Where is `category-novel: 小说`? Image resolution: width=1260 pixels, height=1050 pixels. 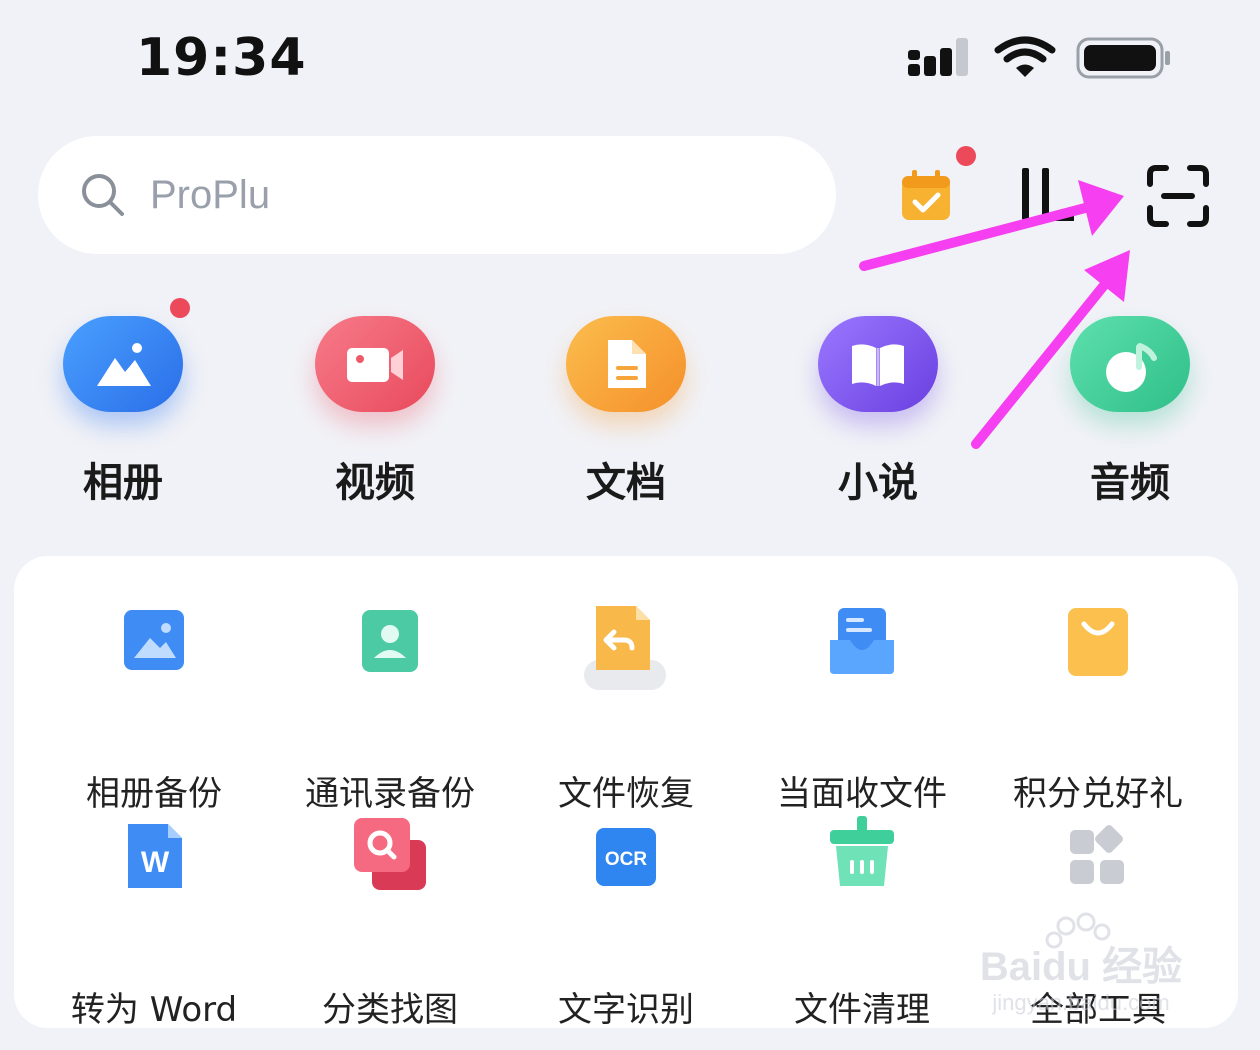 category-novel: 小说 is located at coordinates (878, 416).